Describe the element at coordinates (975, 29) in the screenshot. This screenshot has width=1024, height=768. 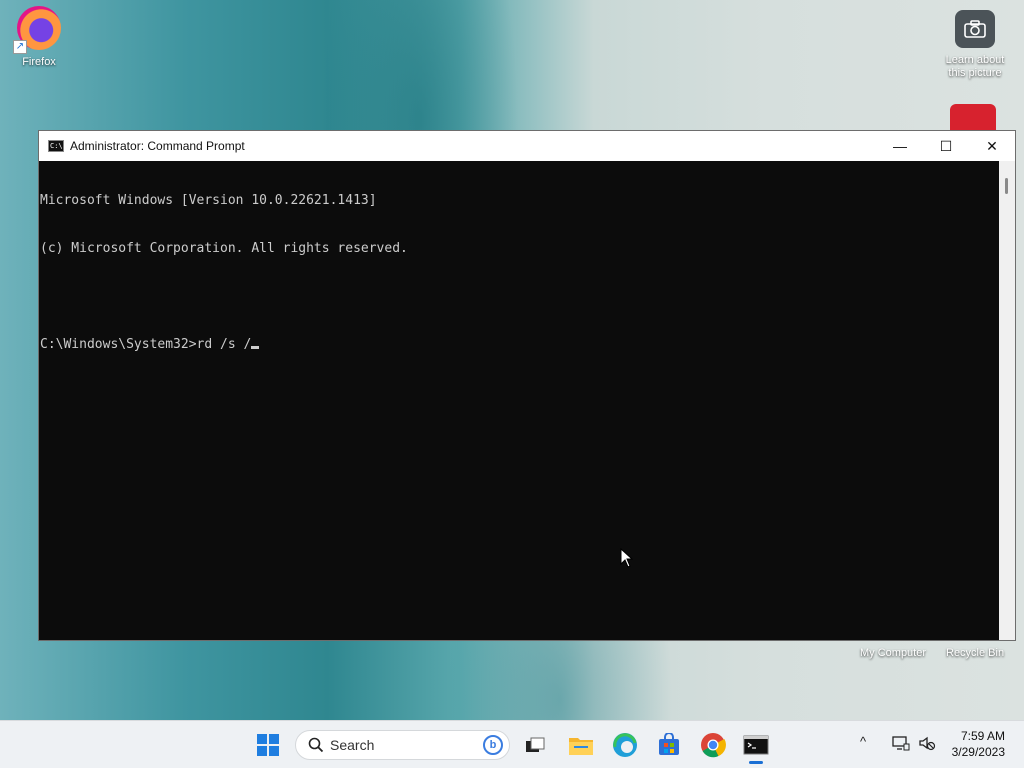
I see `camera-icon` at that location.